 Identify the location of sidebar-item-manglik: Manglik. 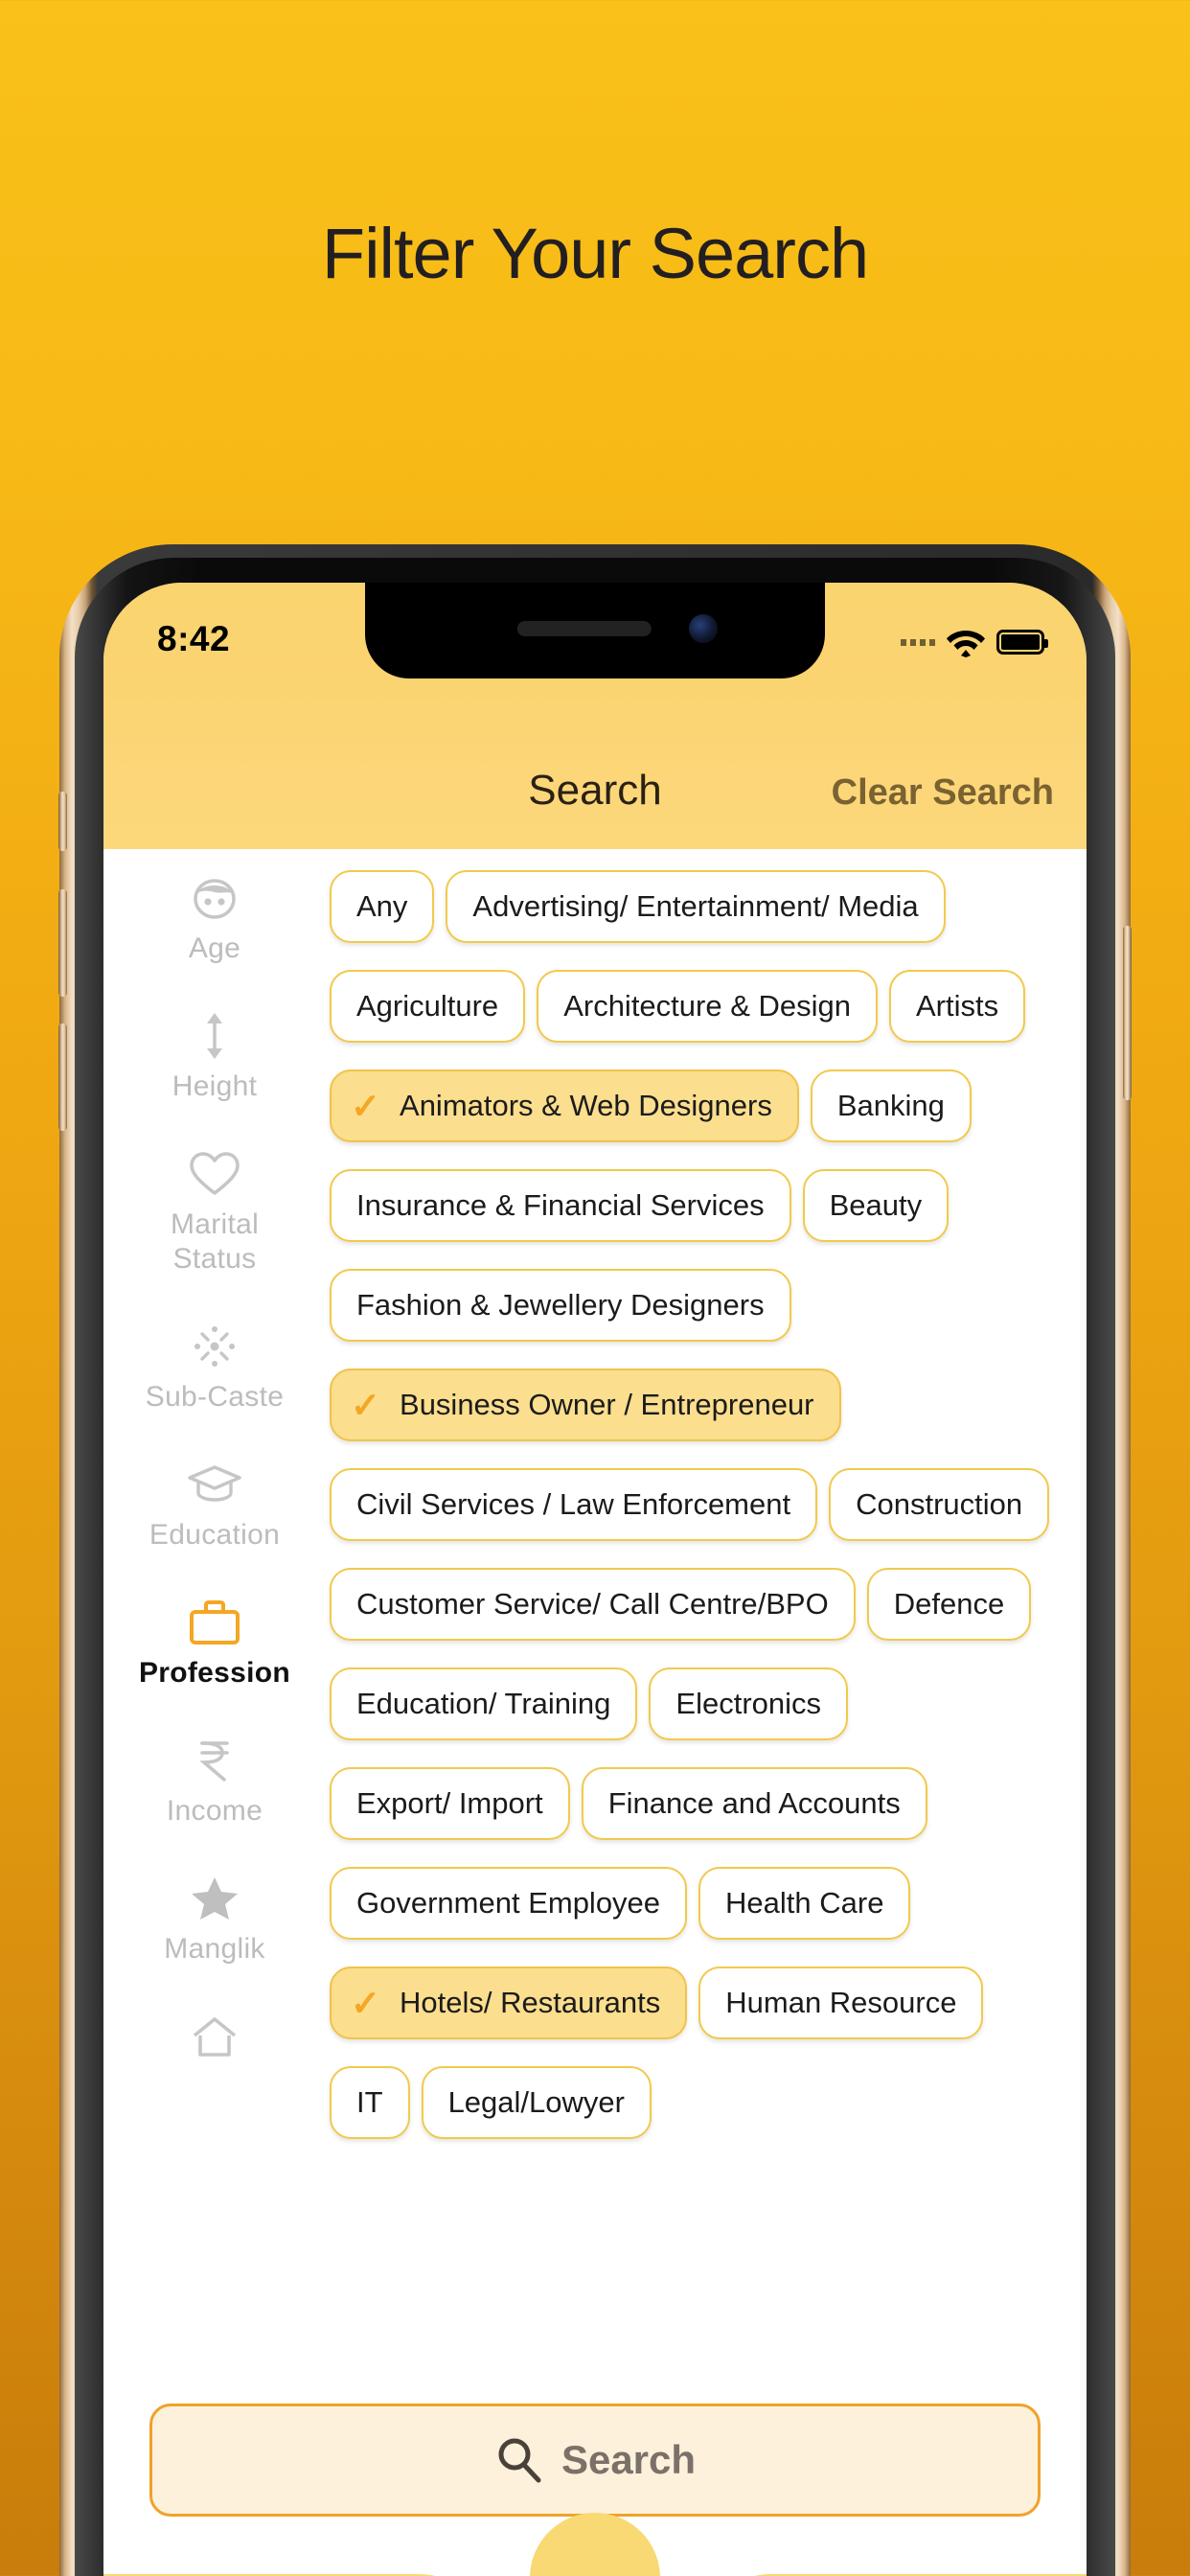
(214, 1919).